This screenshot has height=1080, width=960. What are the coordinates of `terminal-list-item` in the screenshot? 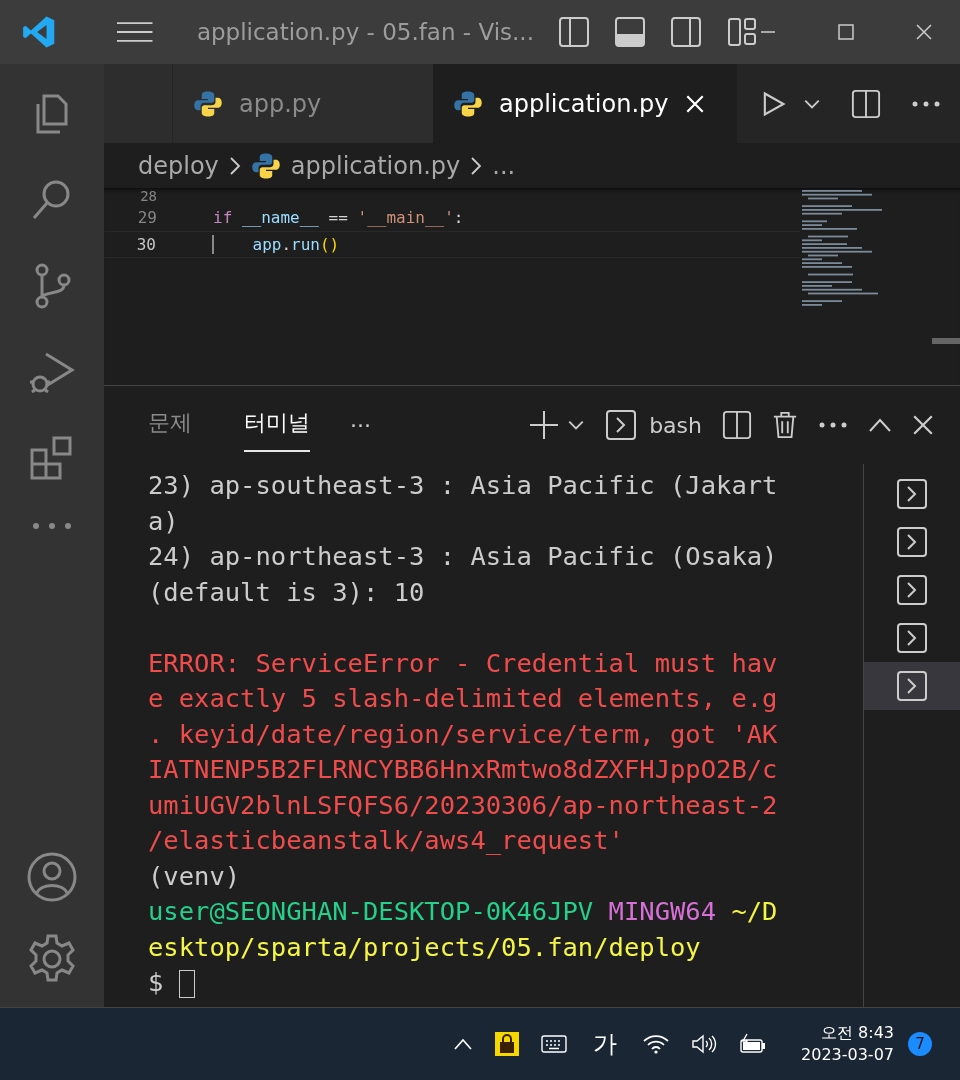 It's located at (912, 686).